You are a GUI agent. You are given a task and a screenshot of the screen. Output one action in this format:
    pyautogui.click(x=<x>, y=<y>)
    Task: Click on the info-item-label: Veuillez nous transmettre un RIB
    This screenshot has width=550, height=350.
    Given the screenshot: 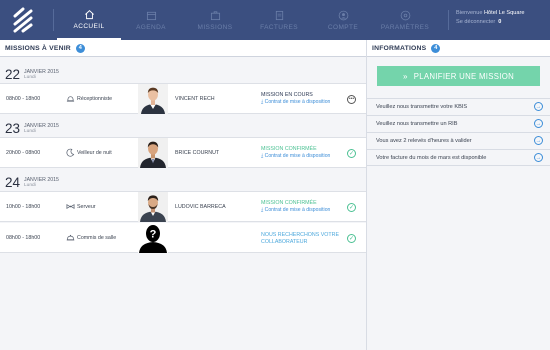 What is the action you would take?
    pyautogui.click(x=417, y=124)
    